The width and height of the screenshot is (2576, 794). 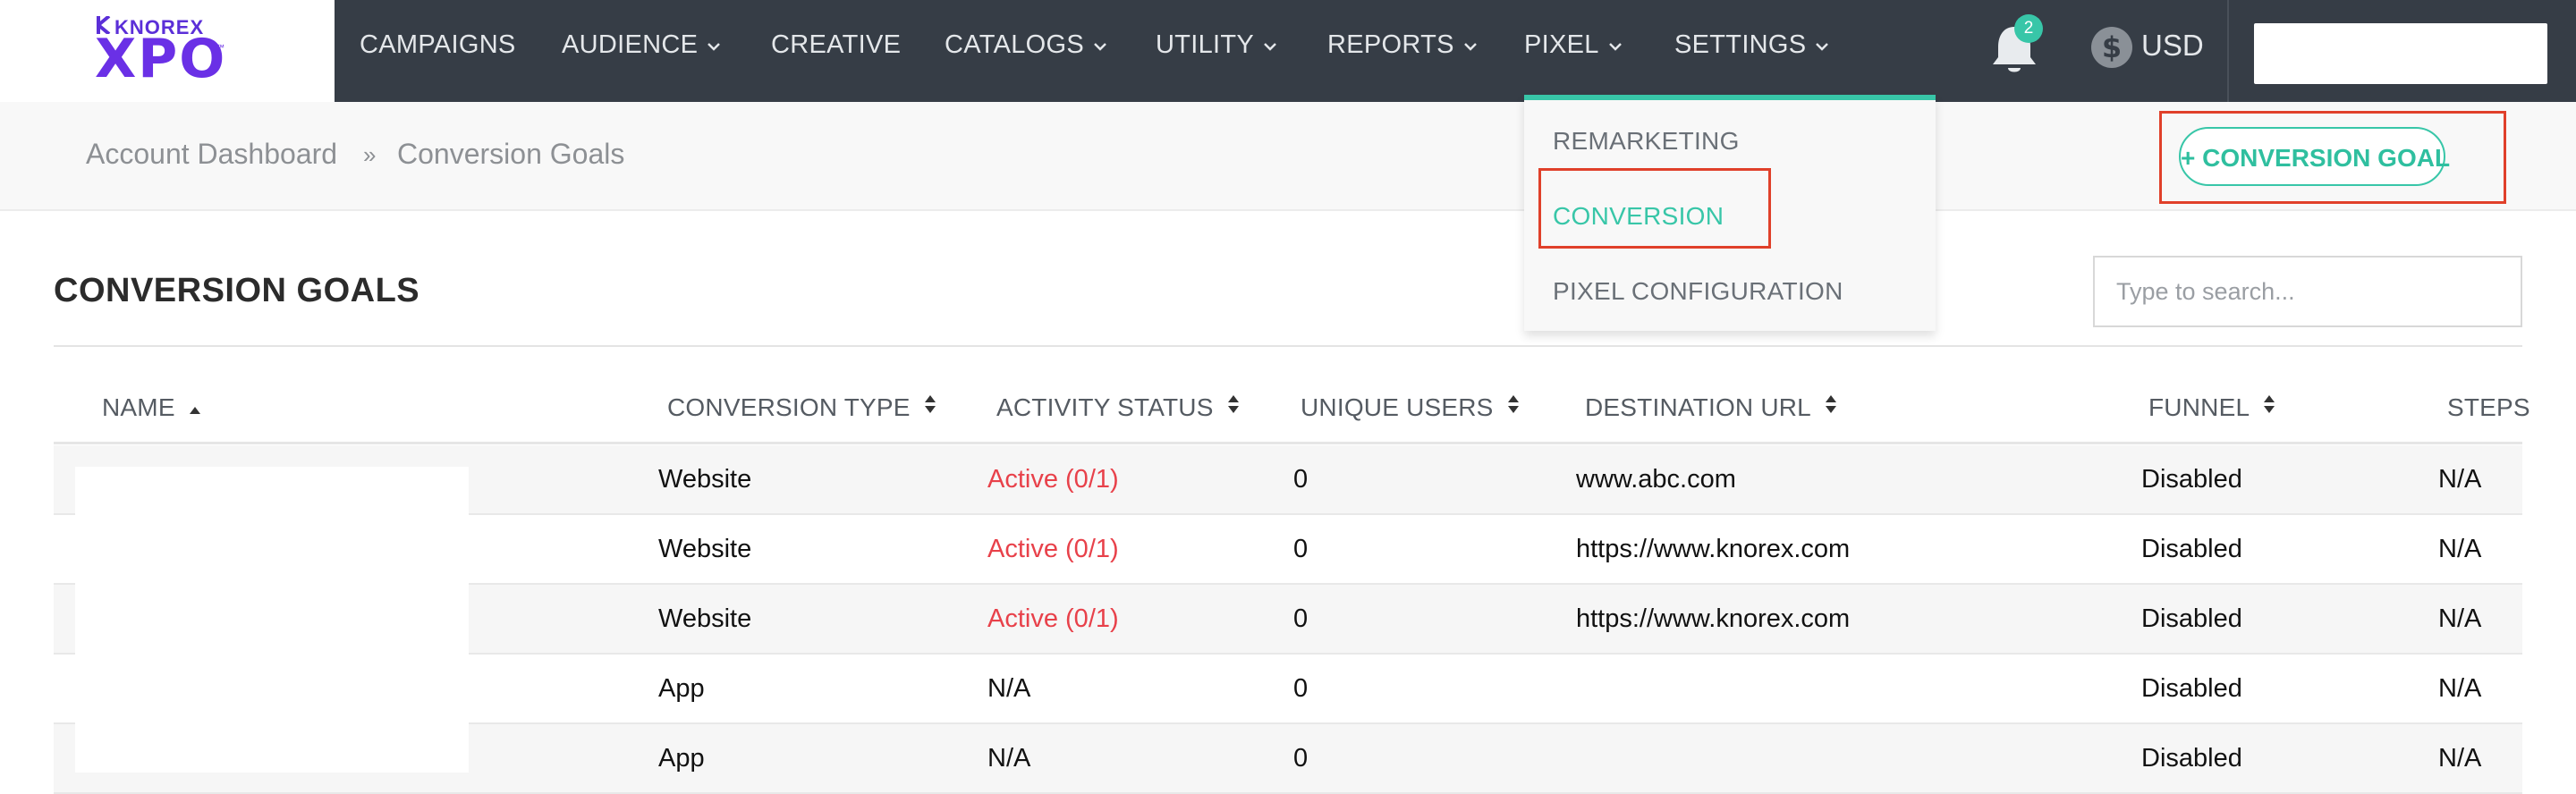 I want to click on table-header-divider, so click(x=1288, y=443).